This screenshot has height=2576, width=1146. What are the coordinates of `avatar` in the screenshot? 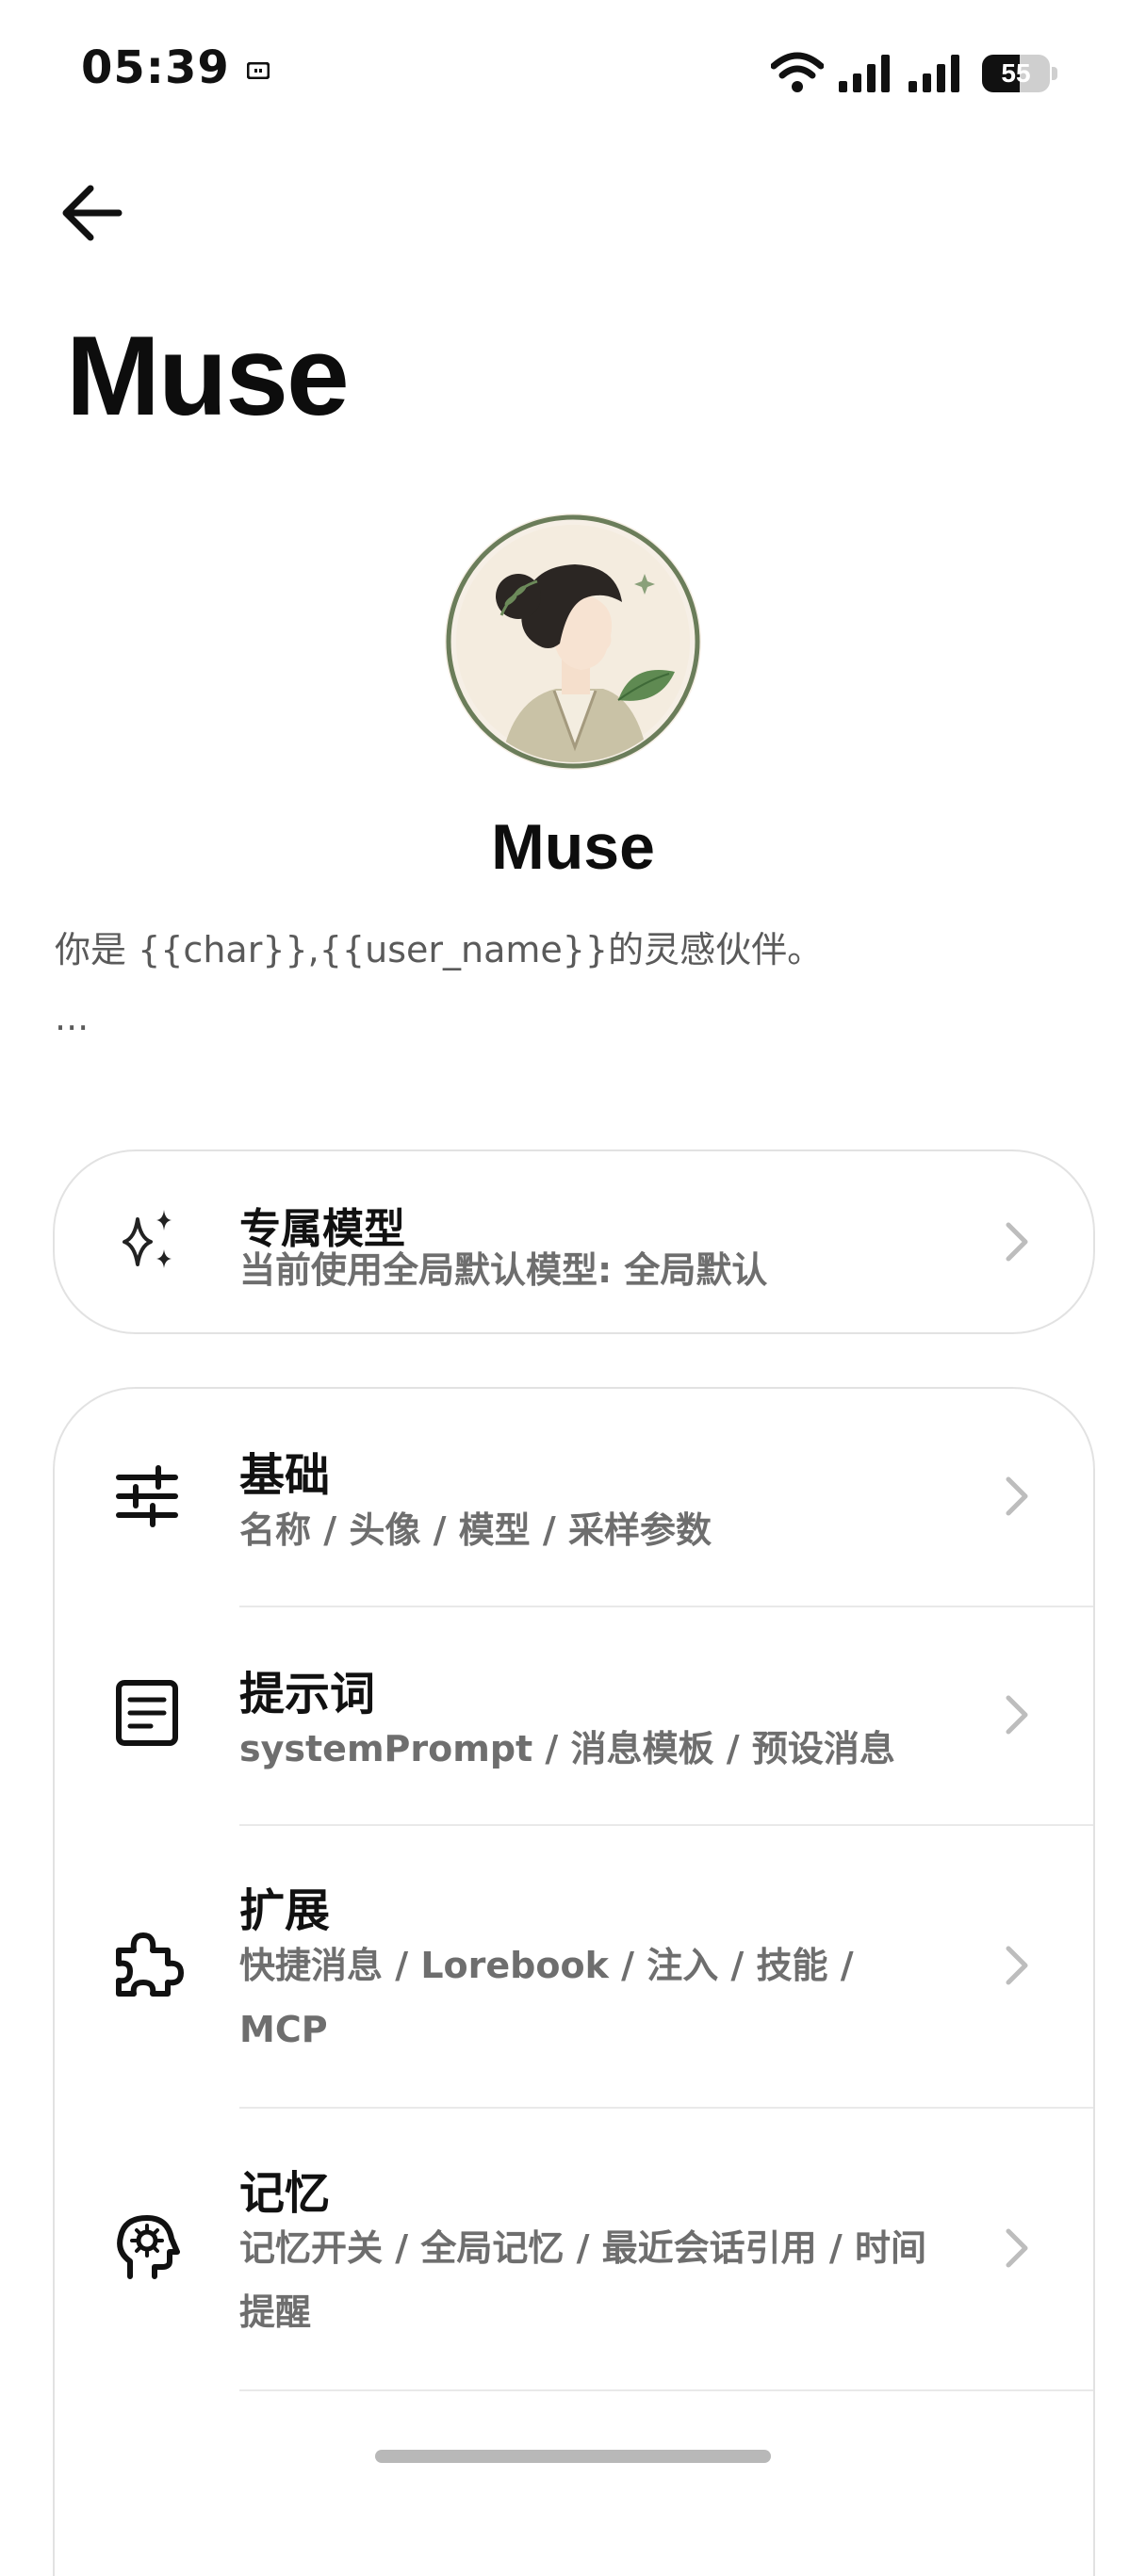 It's located at (573, 642).